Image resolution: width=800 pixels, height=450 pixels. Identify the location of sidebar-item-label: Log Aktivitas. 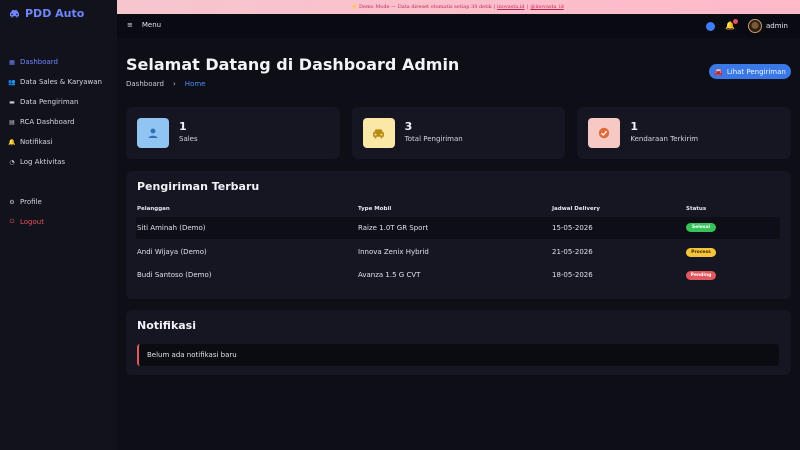
(43, 162).